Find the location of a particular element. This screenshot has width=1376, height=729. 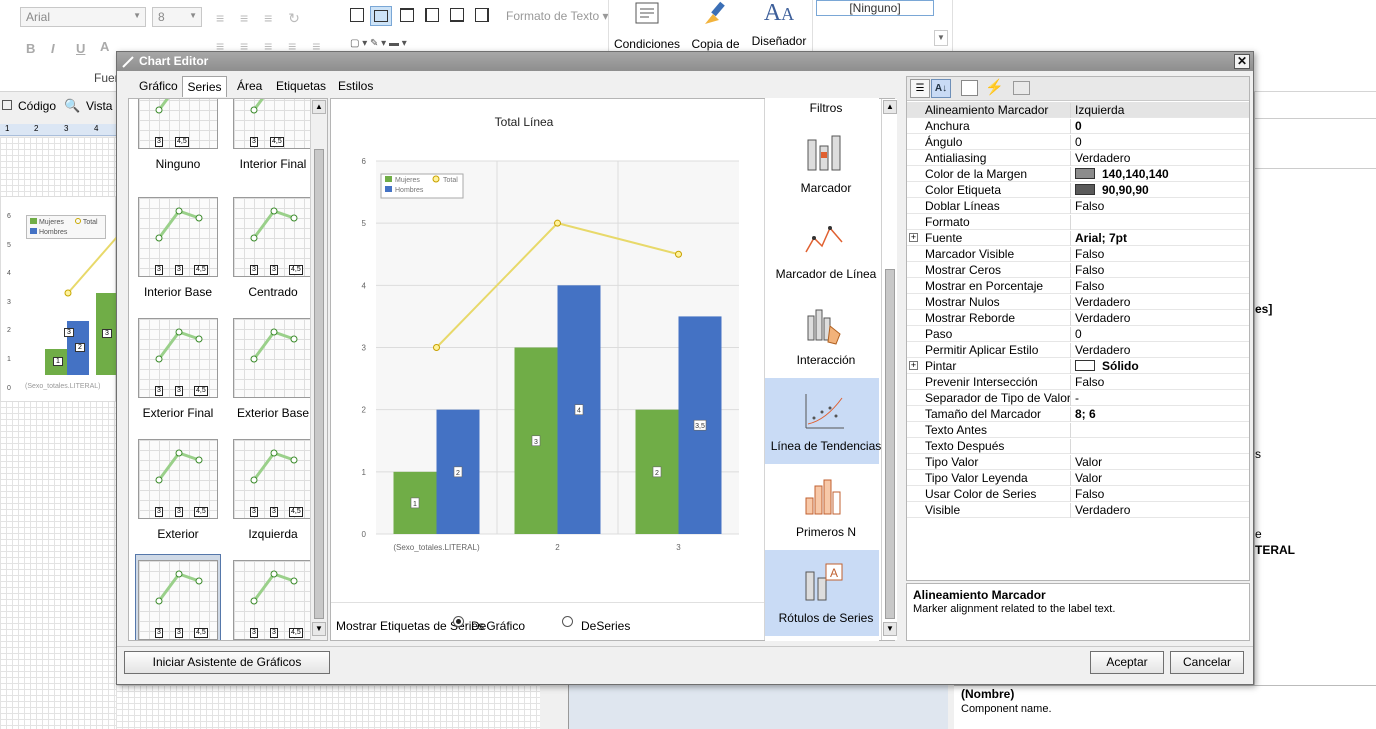

property-row: Paso 0 is located at coordinates (1078, 334).